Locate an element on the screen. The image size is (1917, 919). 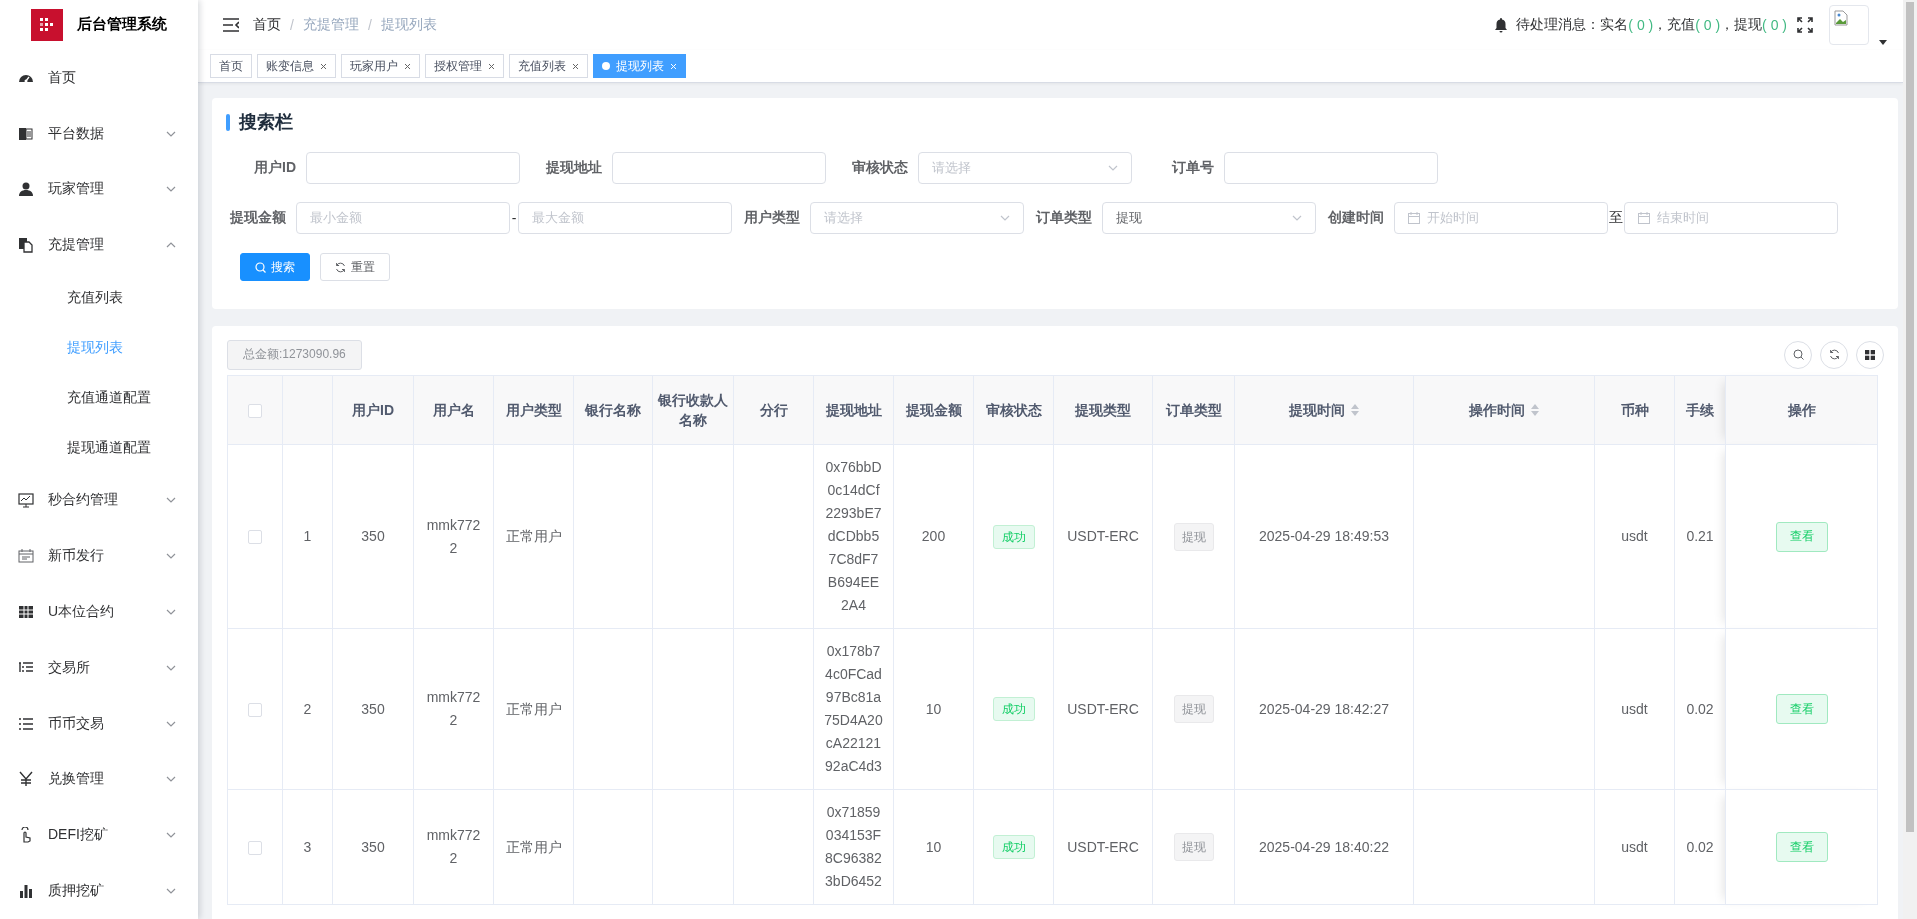
column-header: 用户类型 is located at coordinates (533, 410).